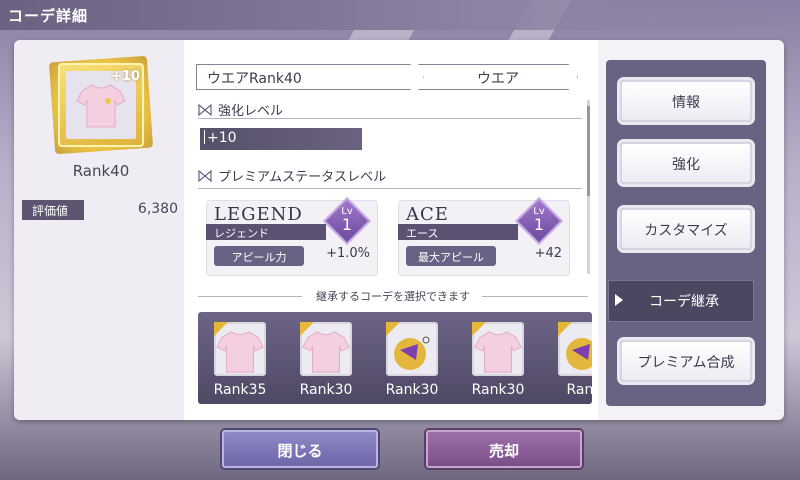 This screenshot has height=480, width=800. Describe the element at coordinates (240, 360) in the screenshot. I see `inherit-item: Rank35` at that location.